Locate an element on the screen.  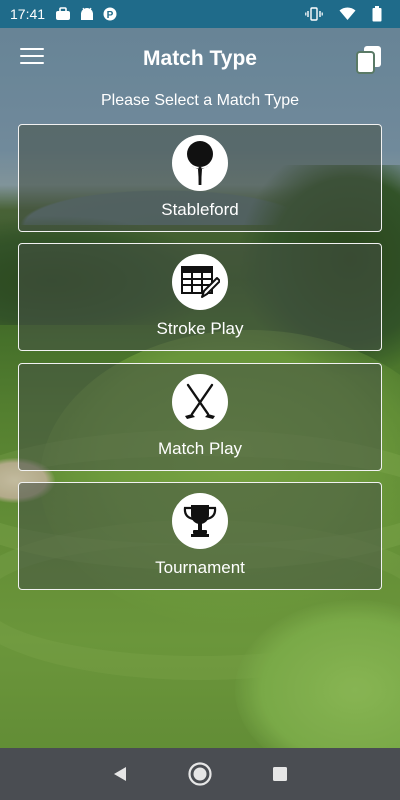
system-nav-bar is located at coordinates (200, 774).